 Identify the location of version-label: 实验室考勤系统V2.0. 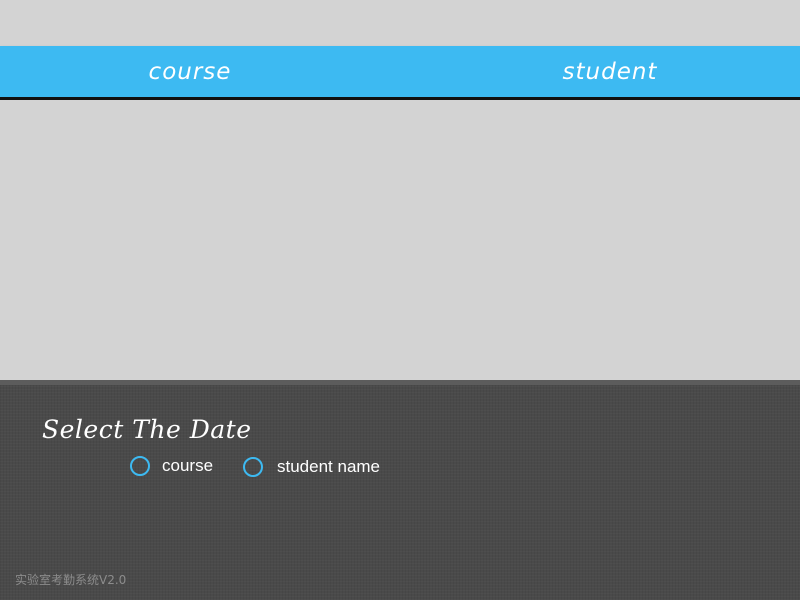
(71, 580).